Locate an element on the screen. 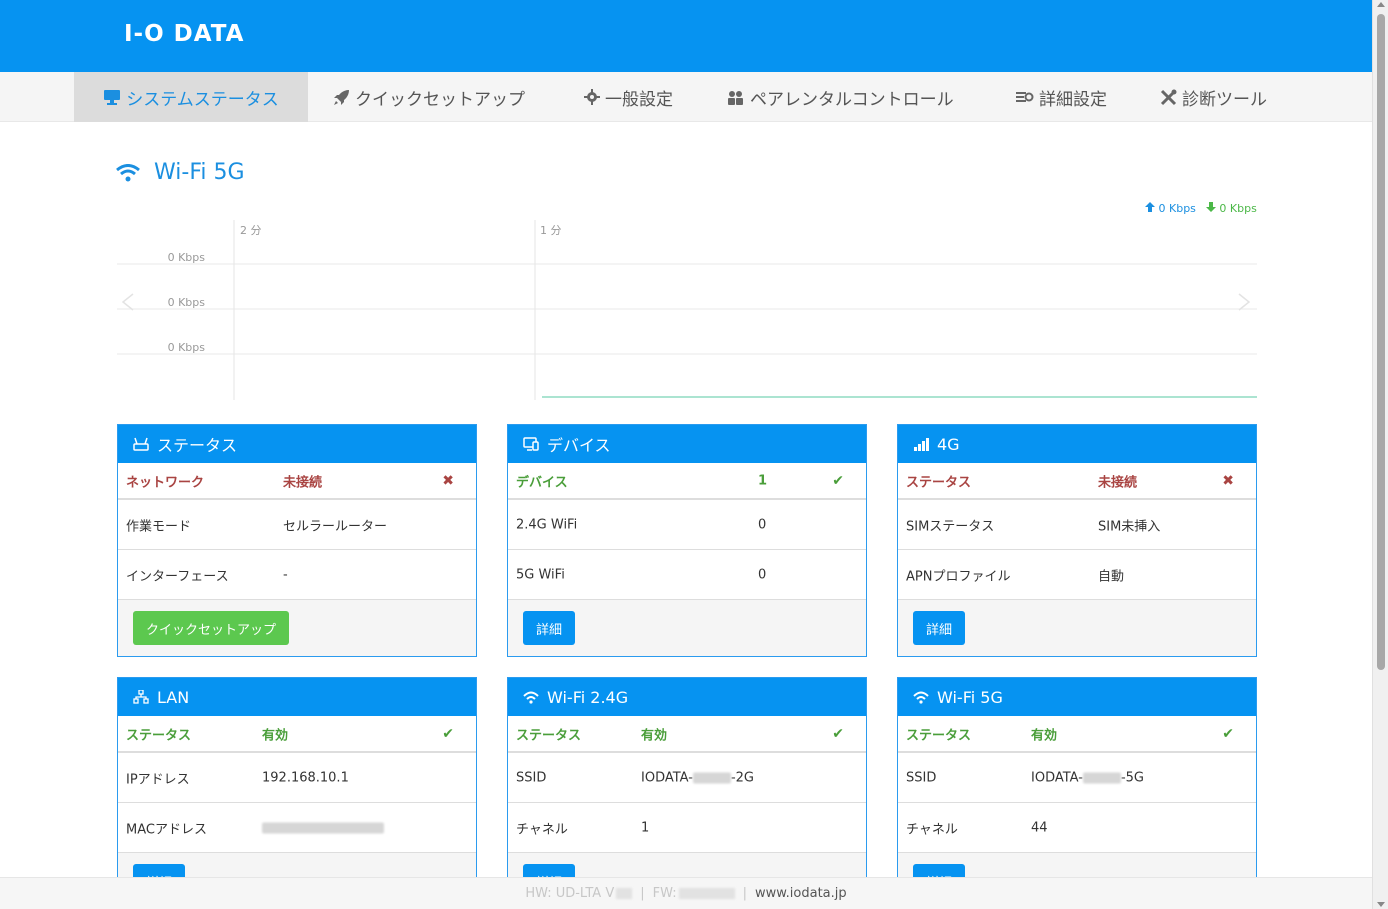 The height and width of the screenshot is (909, 1388). page-scrollbar is located at coordinates (1380, 454).